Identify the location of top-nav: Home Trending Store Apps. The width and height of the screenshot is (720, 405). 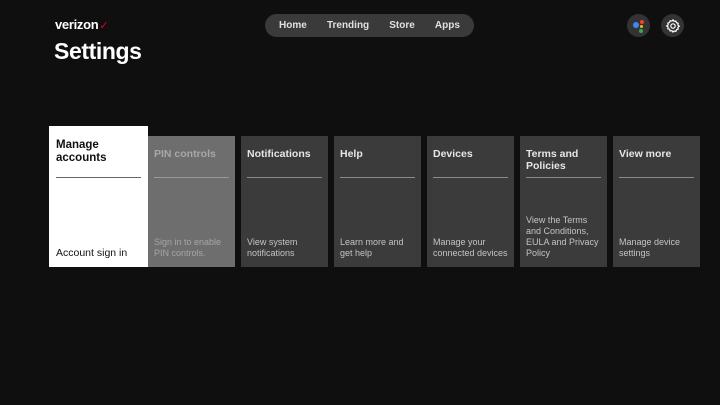
(369, 25).